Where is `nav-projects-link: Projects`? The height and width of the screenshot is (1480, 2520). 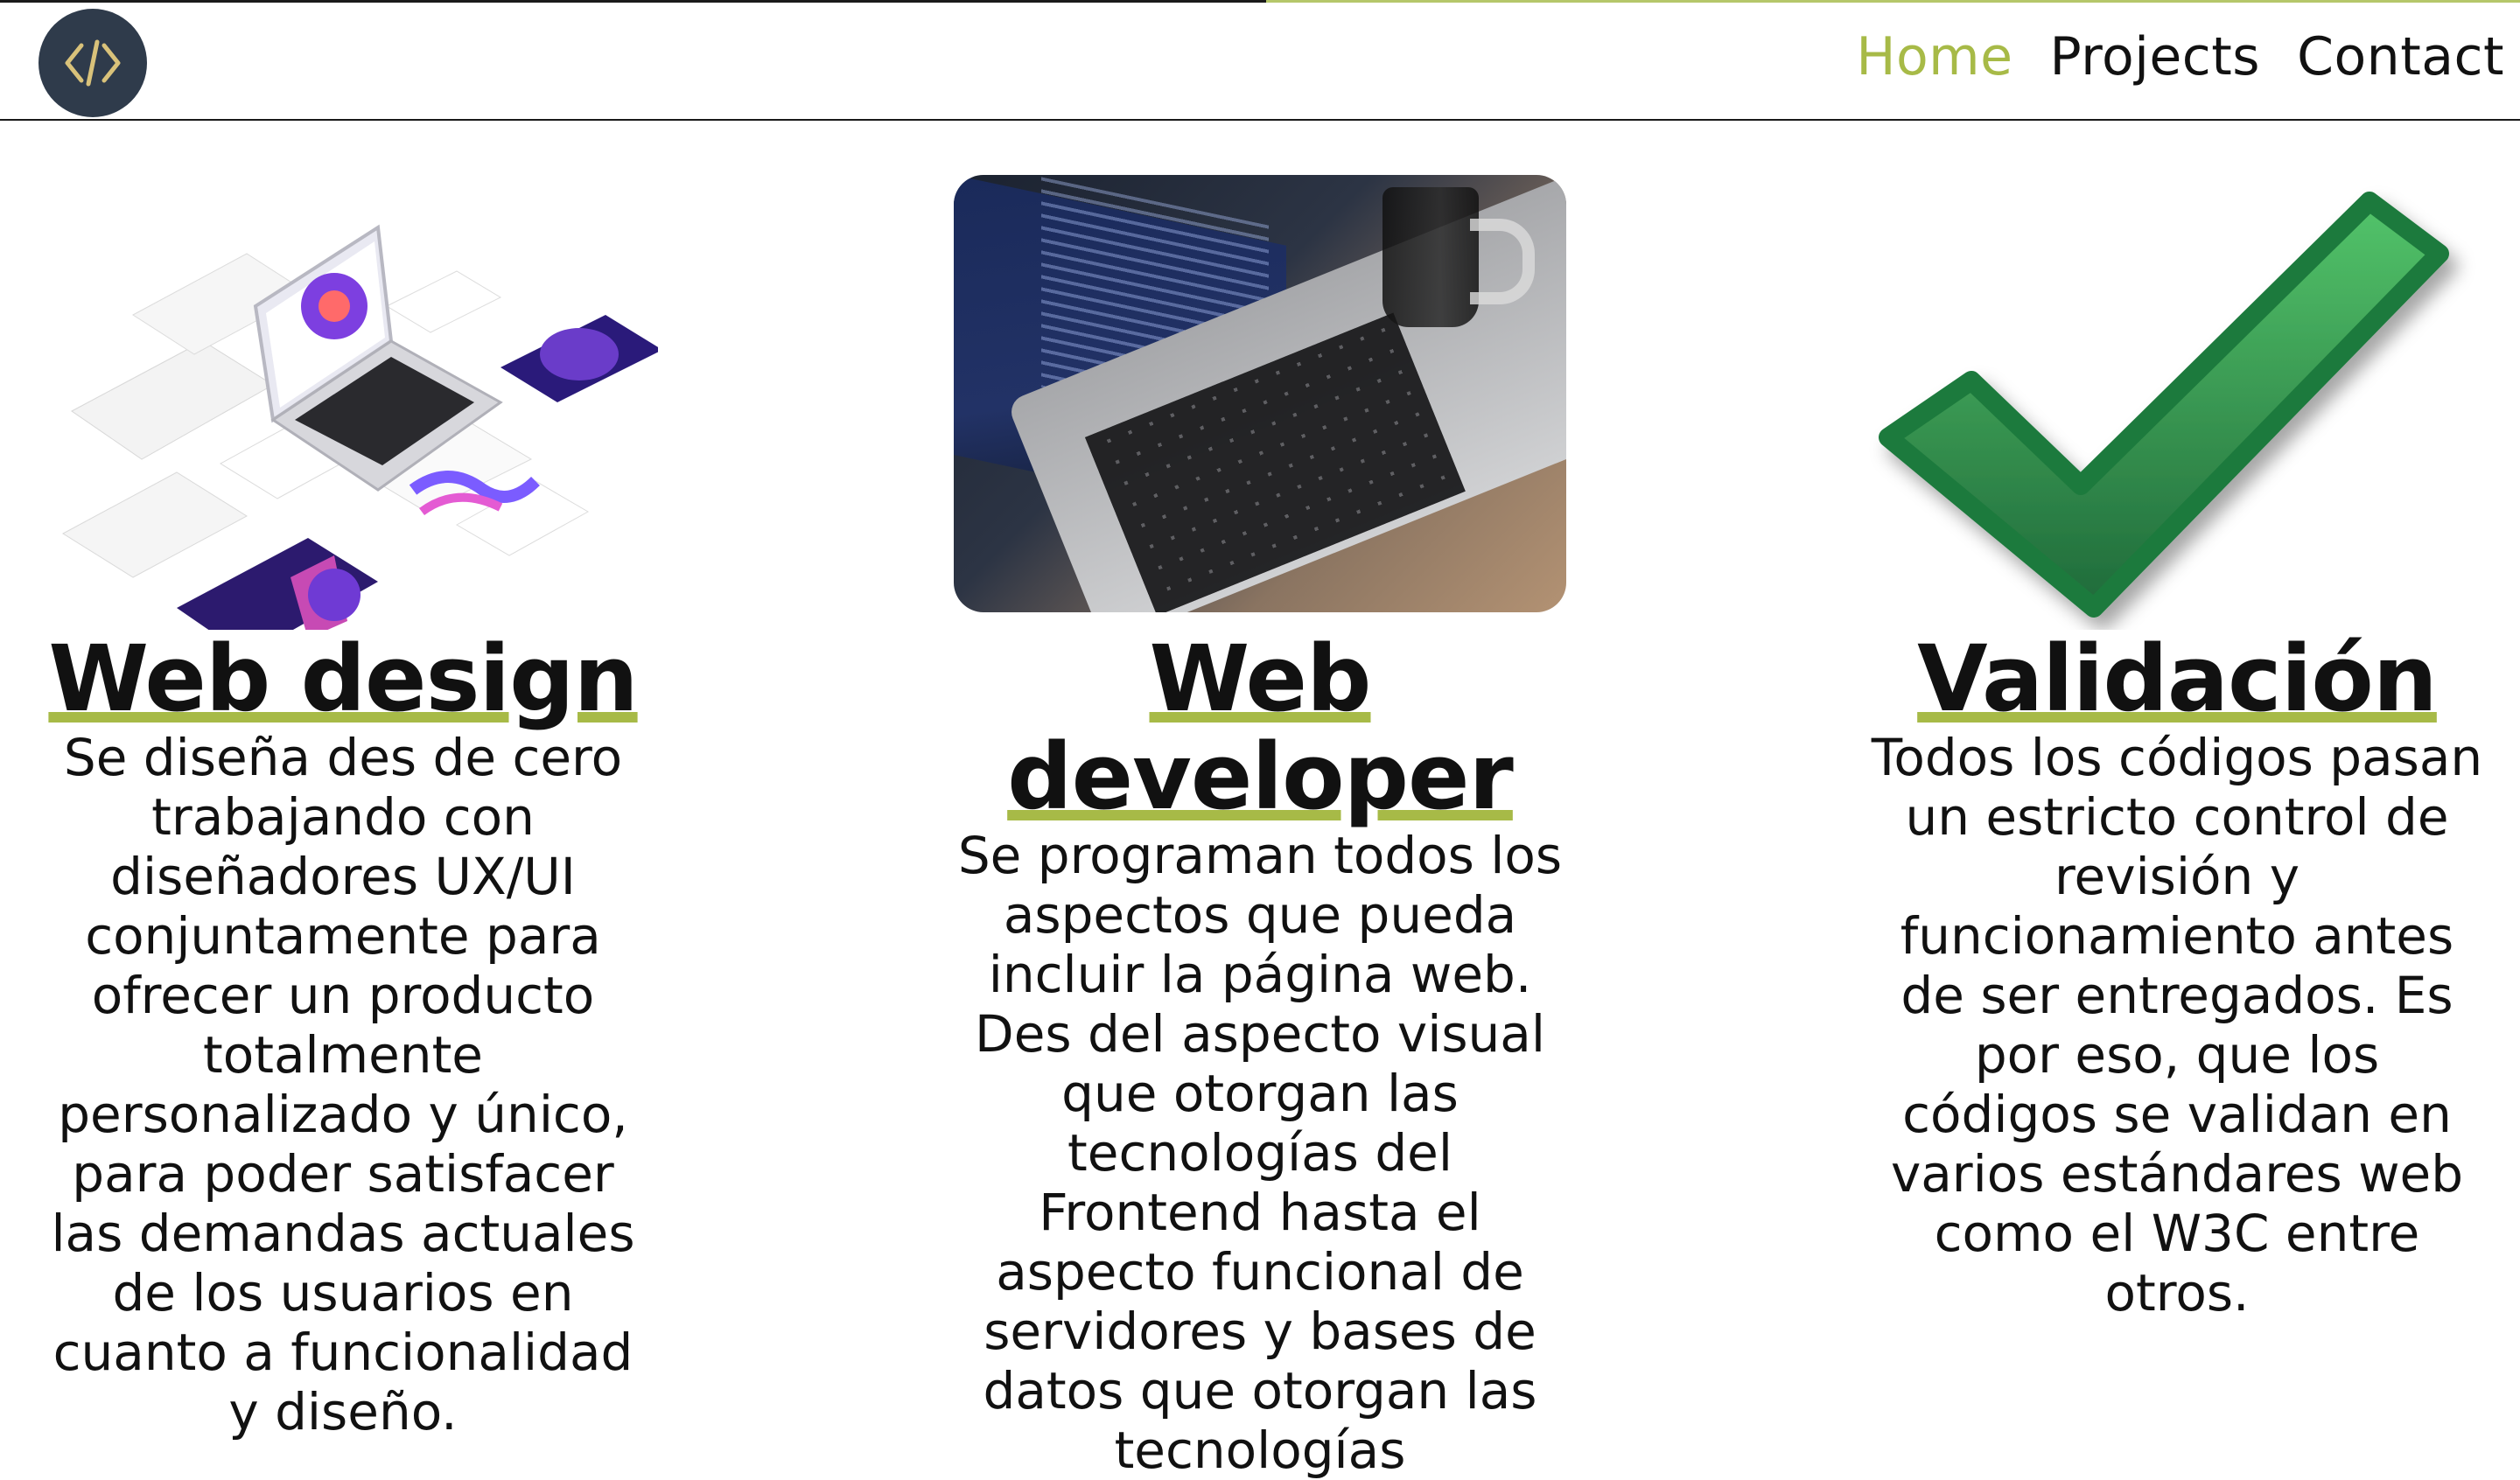 nav-projects-link: Projects is located at coordinates (2155, 57).